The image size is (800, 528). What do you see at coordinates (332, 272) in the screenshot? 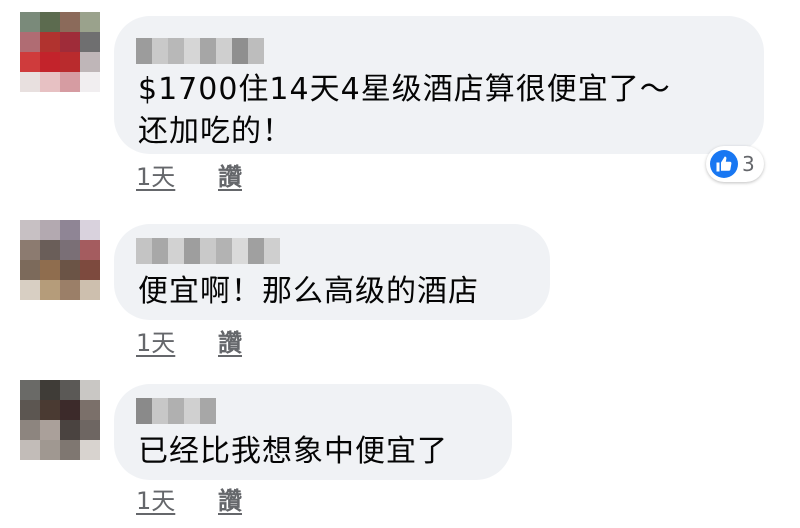
I see `comment-bubble: 便宜啊！那么高级的酒店` at bounding box center [332, 272].